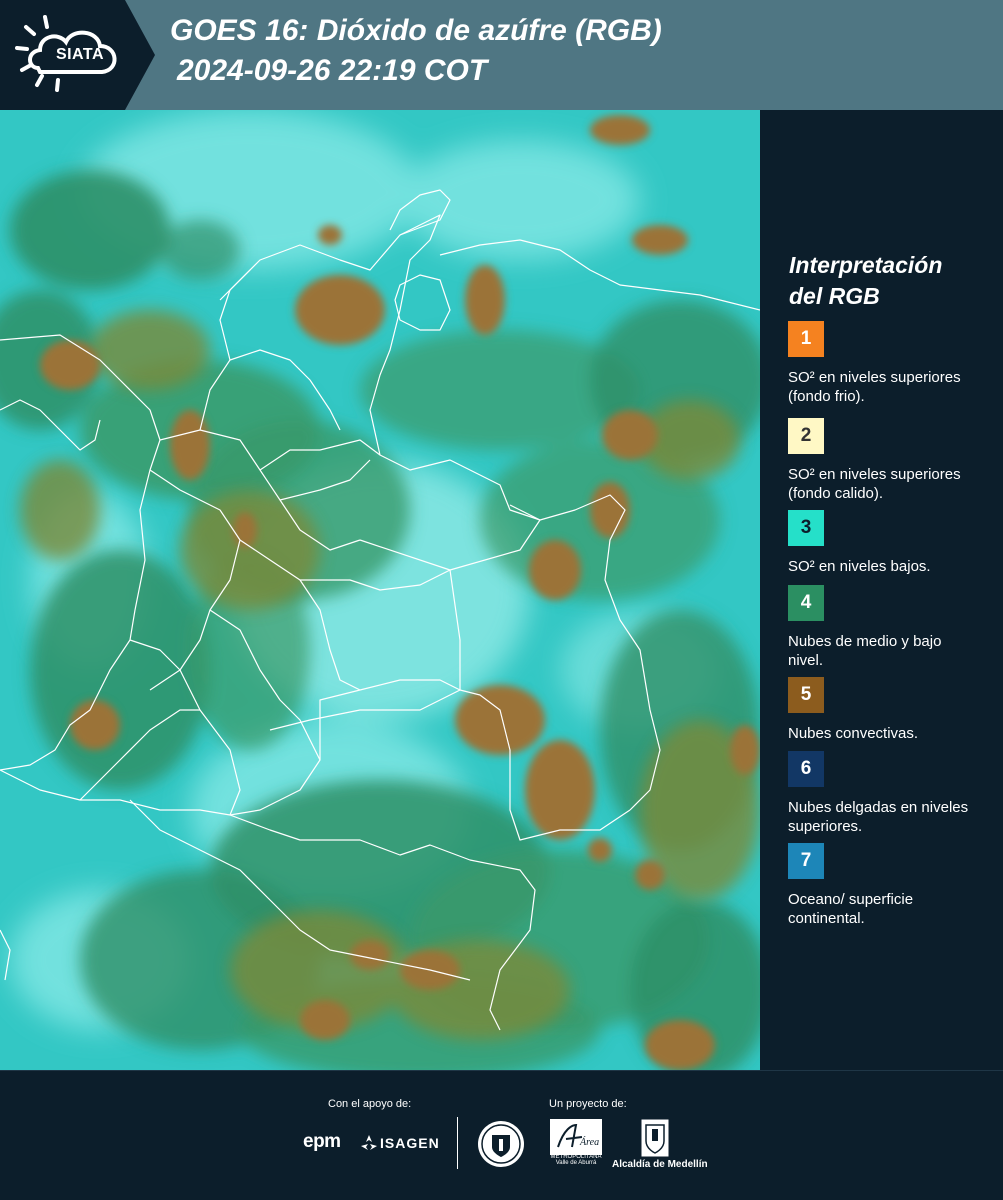 Image resolution: width=1003 pixels, height=1200 pixels. What do you see at coordinates (457, 1143) in the screenshot?
I see `footer-divider` at bounding box center [457, 1143].